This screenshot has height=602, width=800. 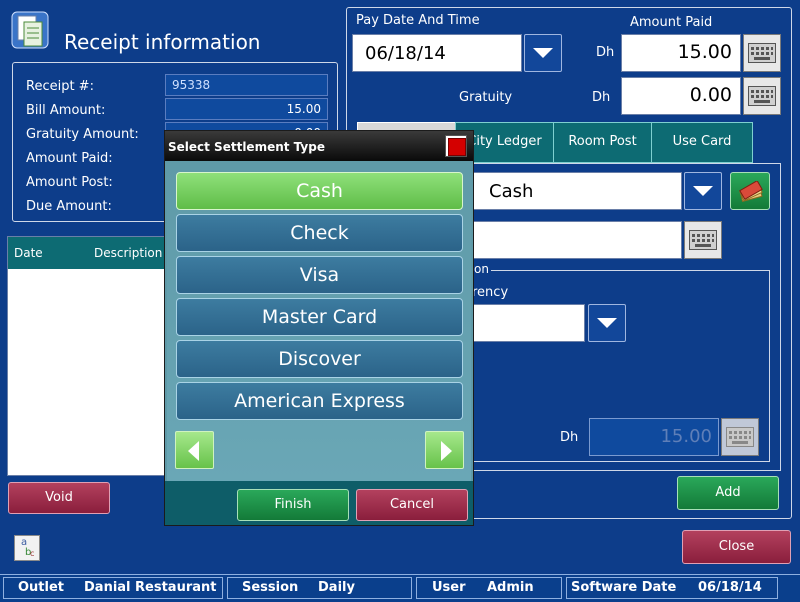 What do you see at coordinates (69, 182) in the screenshot?
I see `amount-post-label: Amount Post:` at bounding box center [69, 182].